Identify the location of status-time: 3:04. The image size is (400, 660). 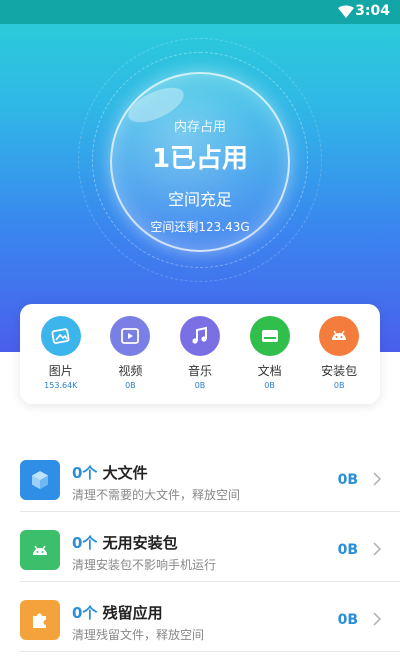
(372, 11).